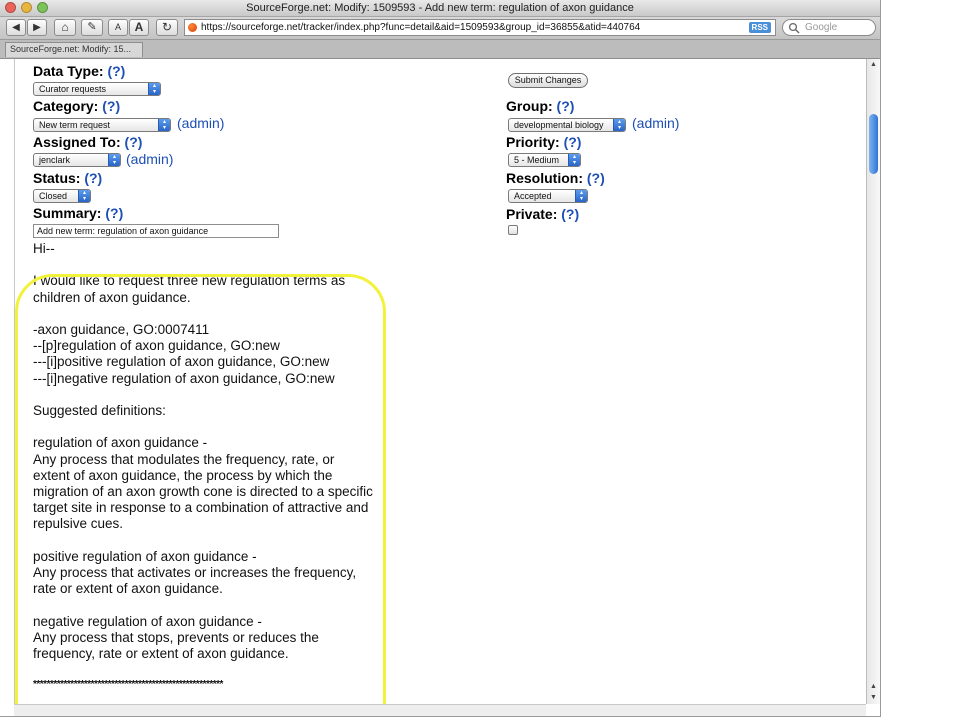 The image size is (960, 720). What do you see at coordinates (655, 123) in the screenshot?
I see `group-admin-link: (admin)` at bounding box center [655, 123].